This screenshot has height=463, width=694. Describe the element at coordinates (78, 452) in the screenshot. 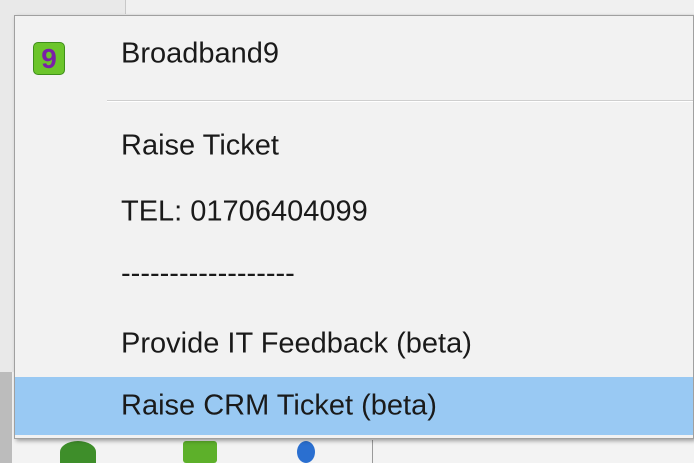

I see `tray-app-icon` at that location.